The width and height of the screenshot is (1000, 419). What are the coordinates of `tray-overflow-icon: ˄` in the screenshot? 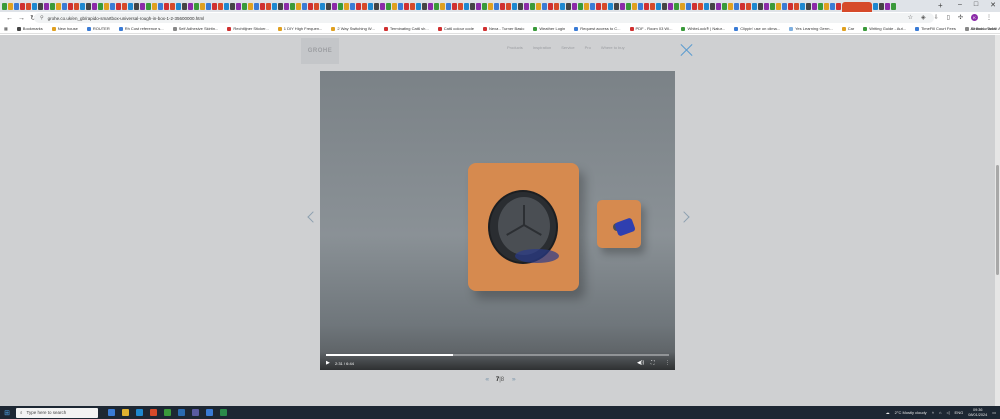 It's located at (933, 412).